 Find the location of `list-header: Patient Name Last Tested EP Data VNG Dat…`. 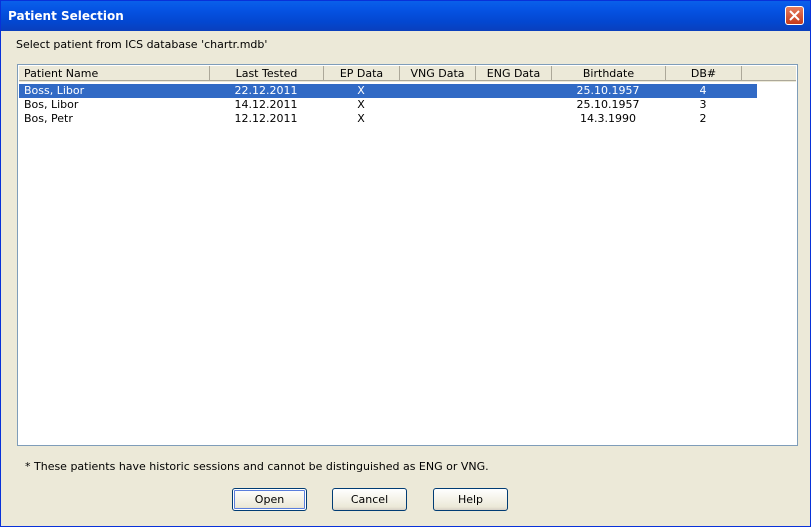

list-header: Patient Name Last Tested EP Data VNG Dat… is located at coordinates (407, 74).